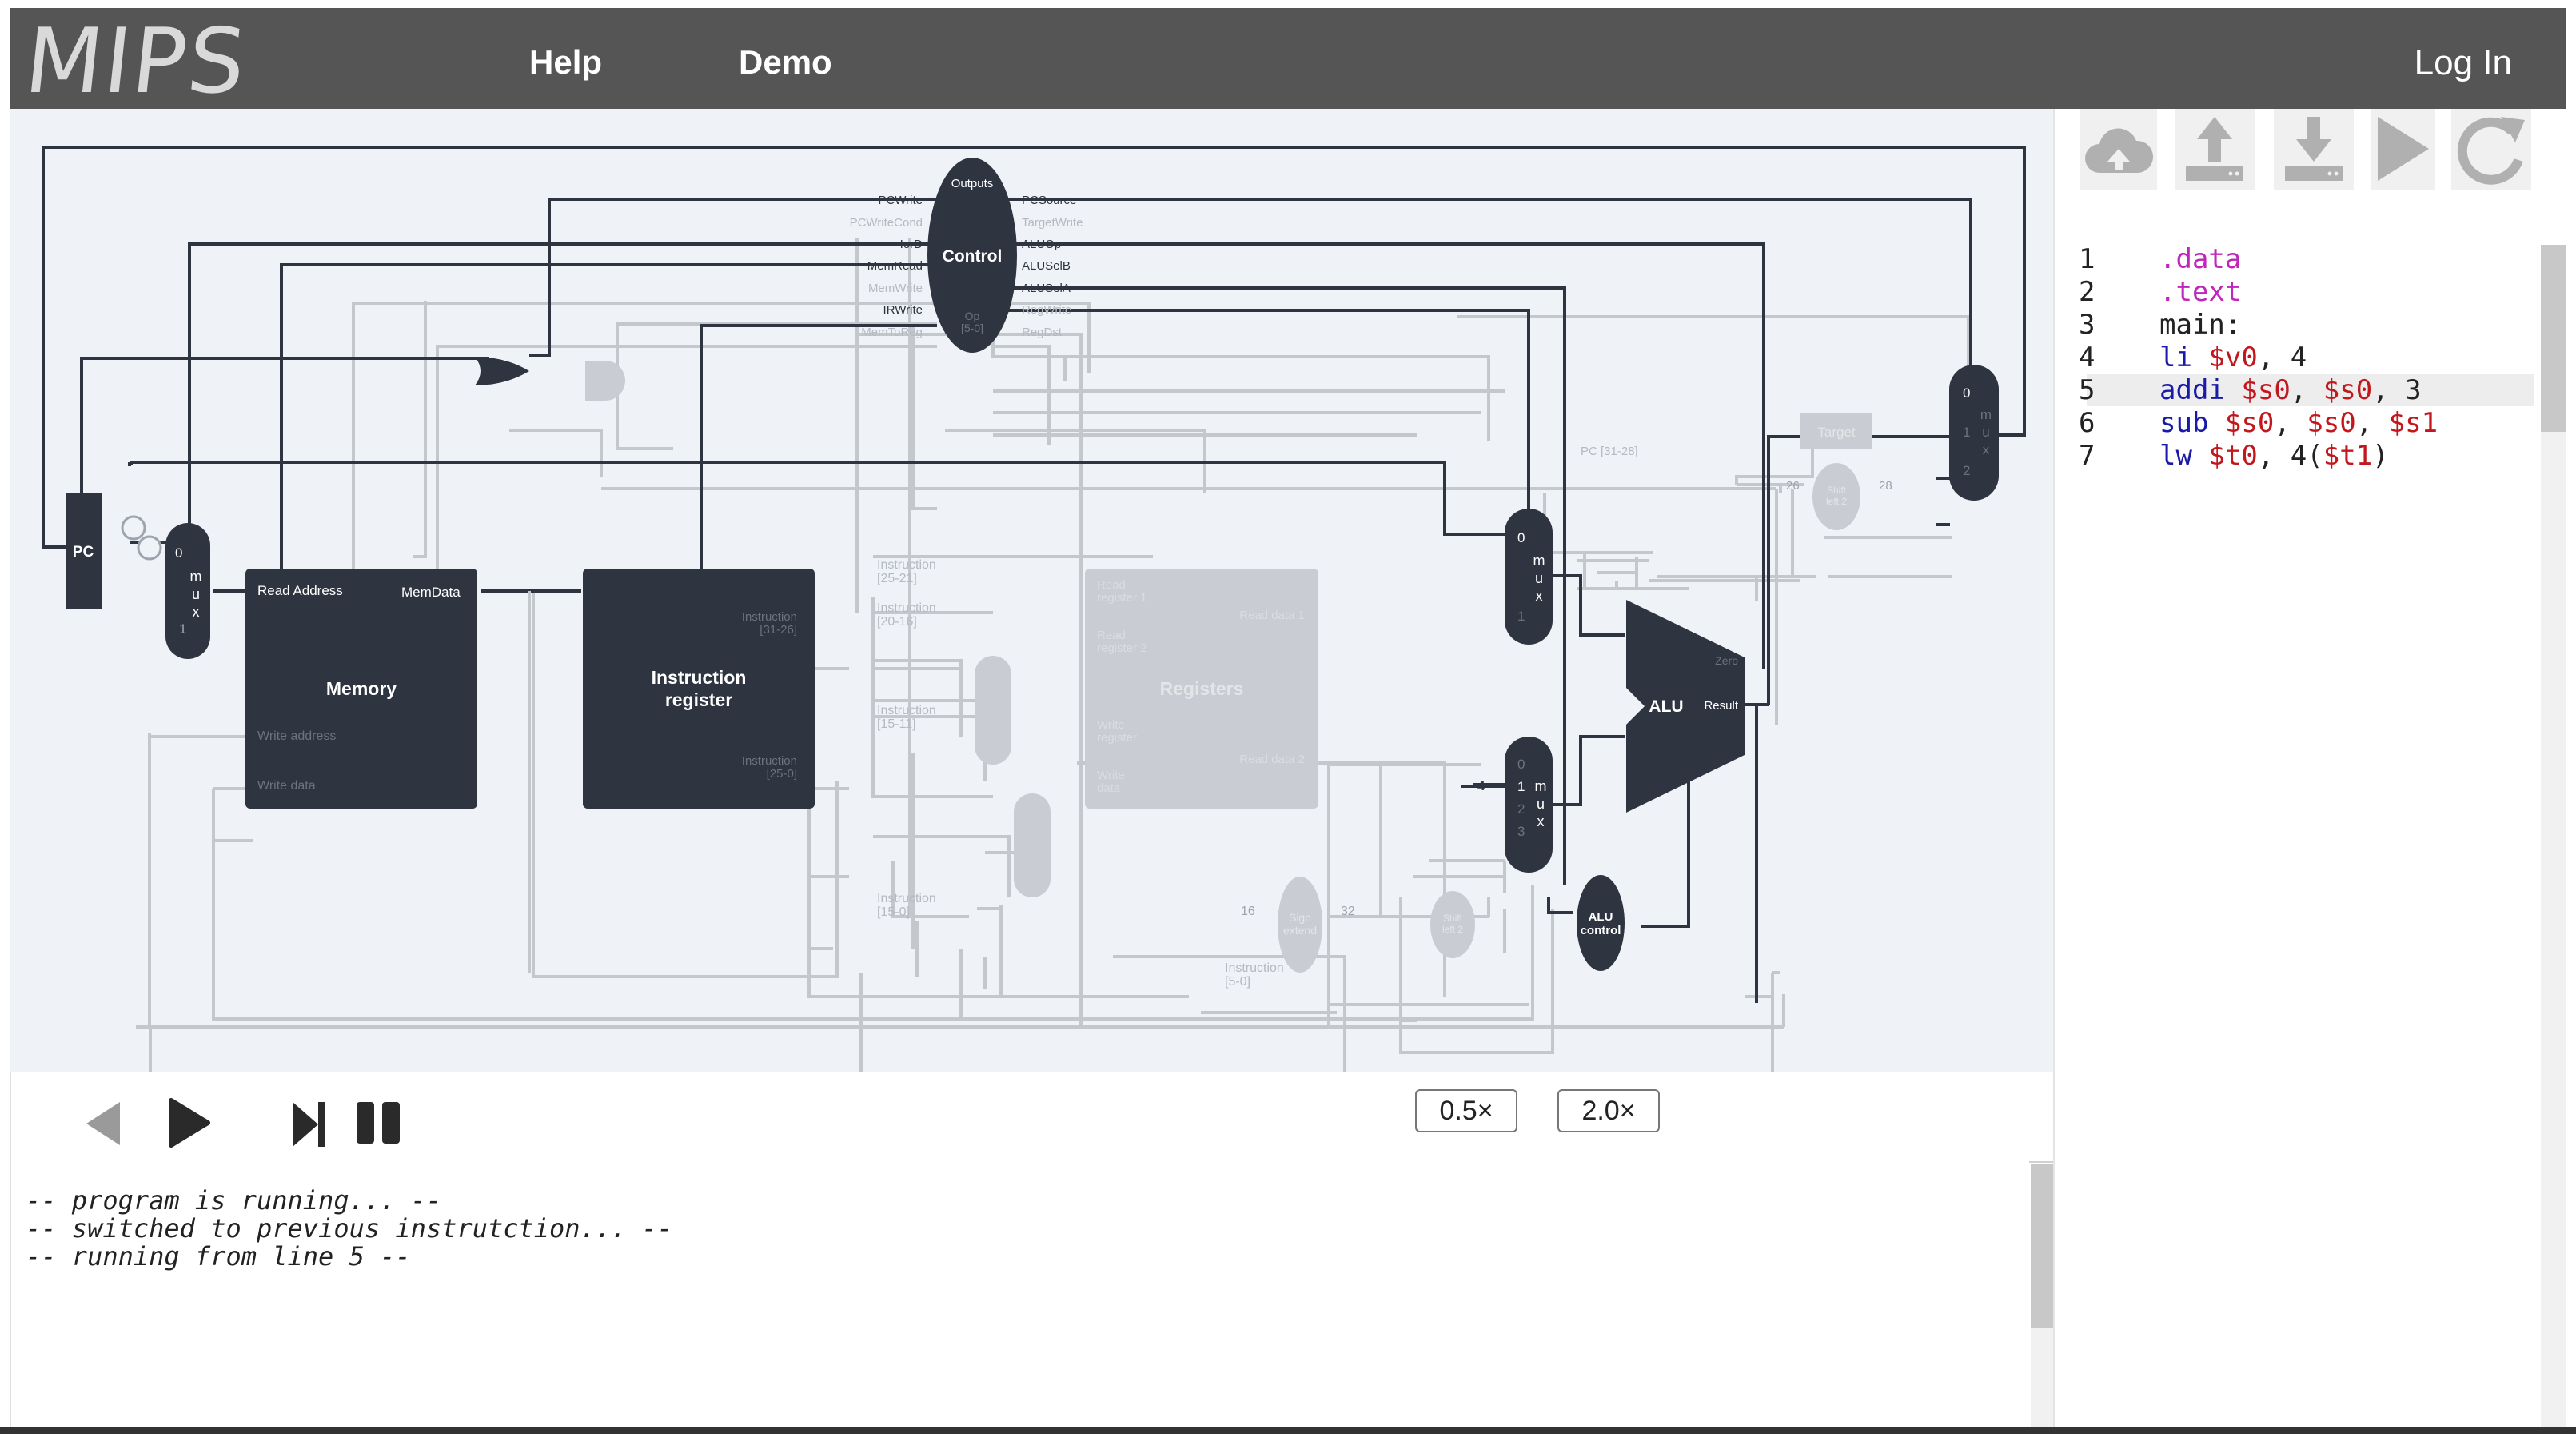 The image size is (2576, 1434). I want to click on signal-regdst: RegDst, so click(1042, 333).